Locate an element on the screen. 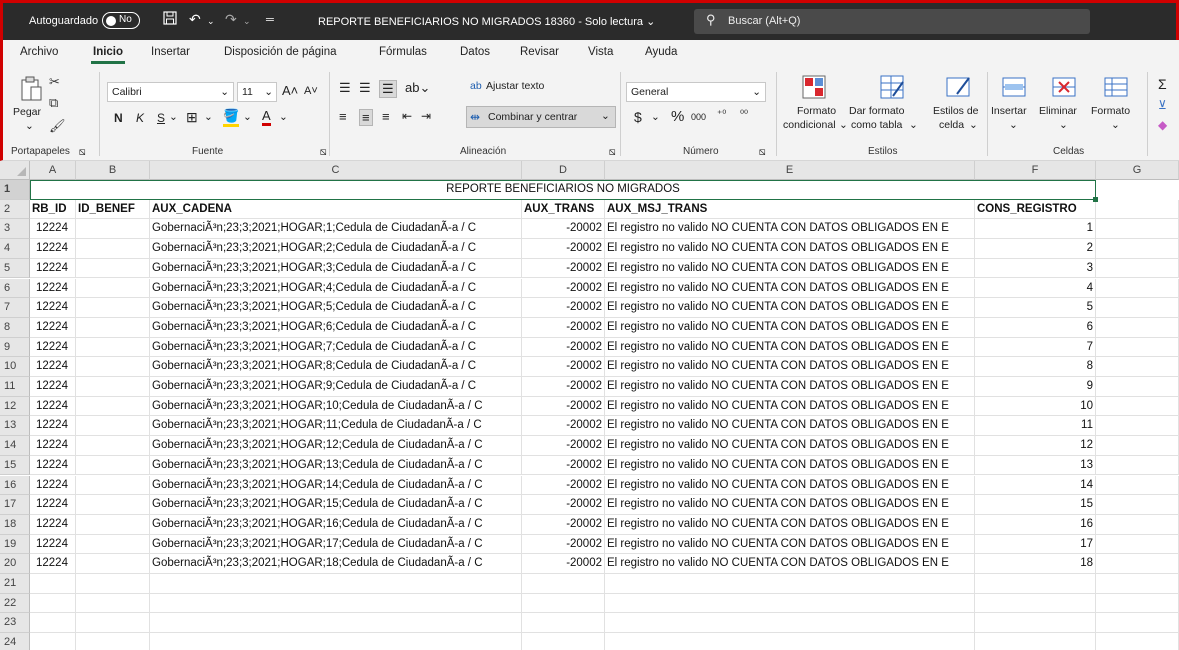 This screenshot has height=650, width=1179. decrease-indent-icon: ⇤ is located at coordinates (407, 116).